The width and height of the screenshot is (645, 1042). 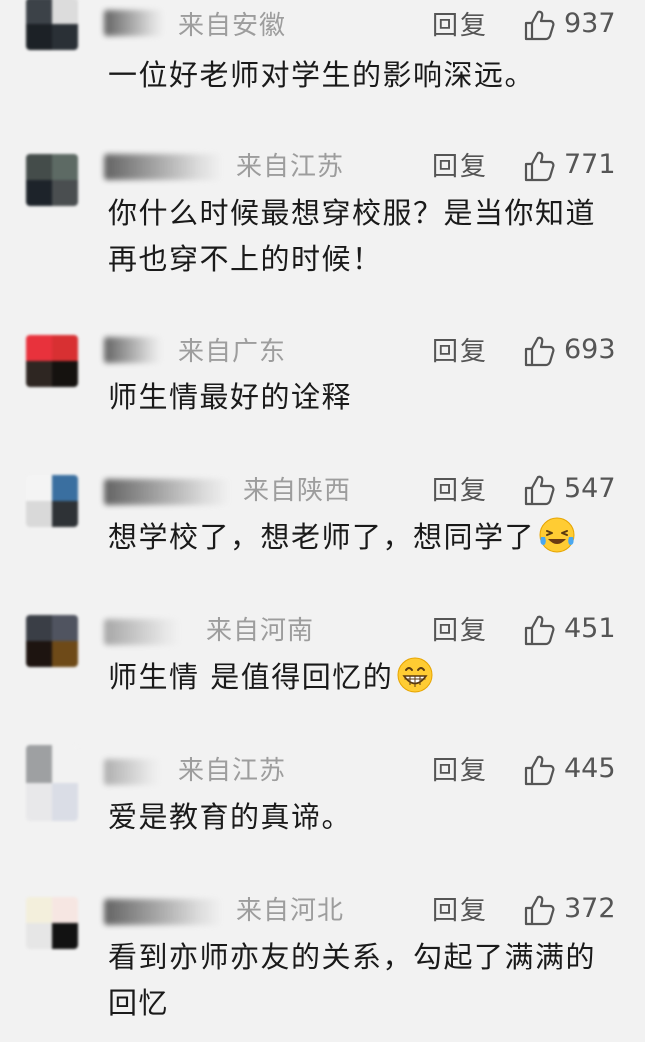 I want to click on location-label: 来自广东, so click(x=232, y=352).